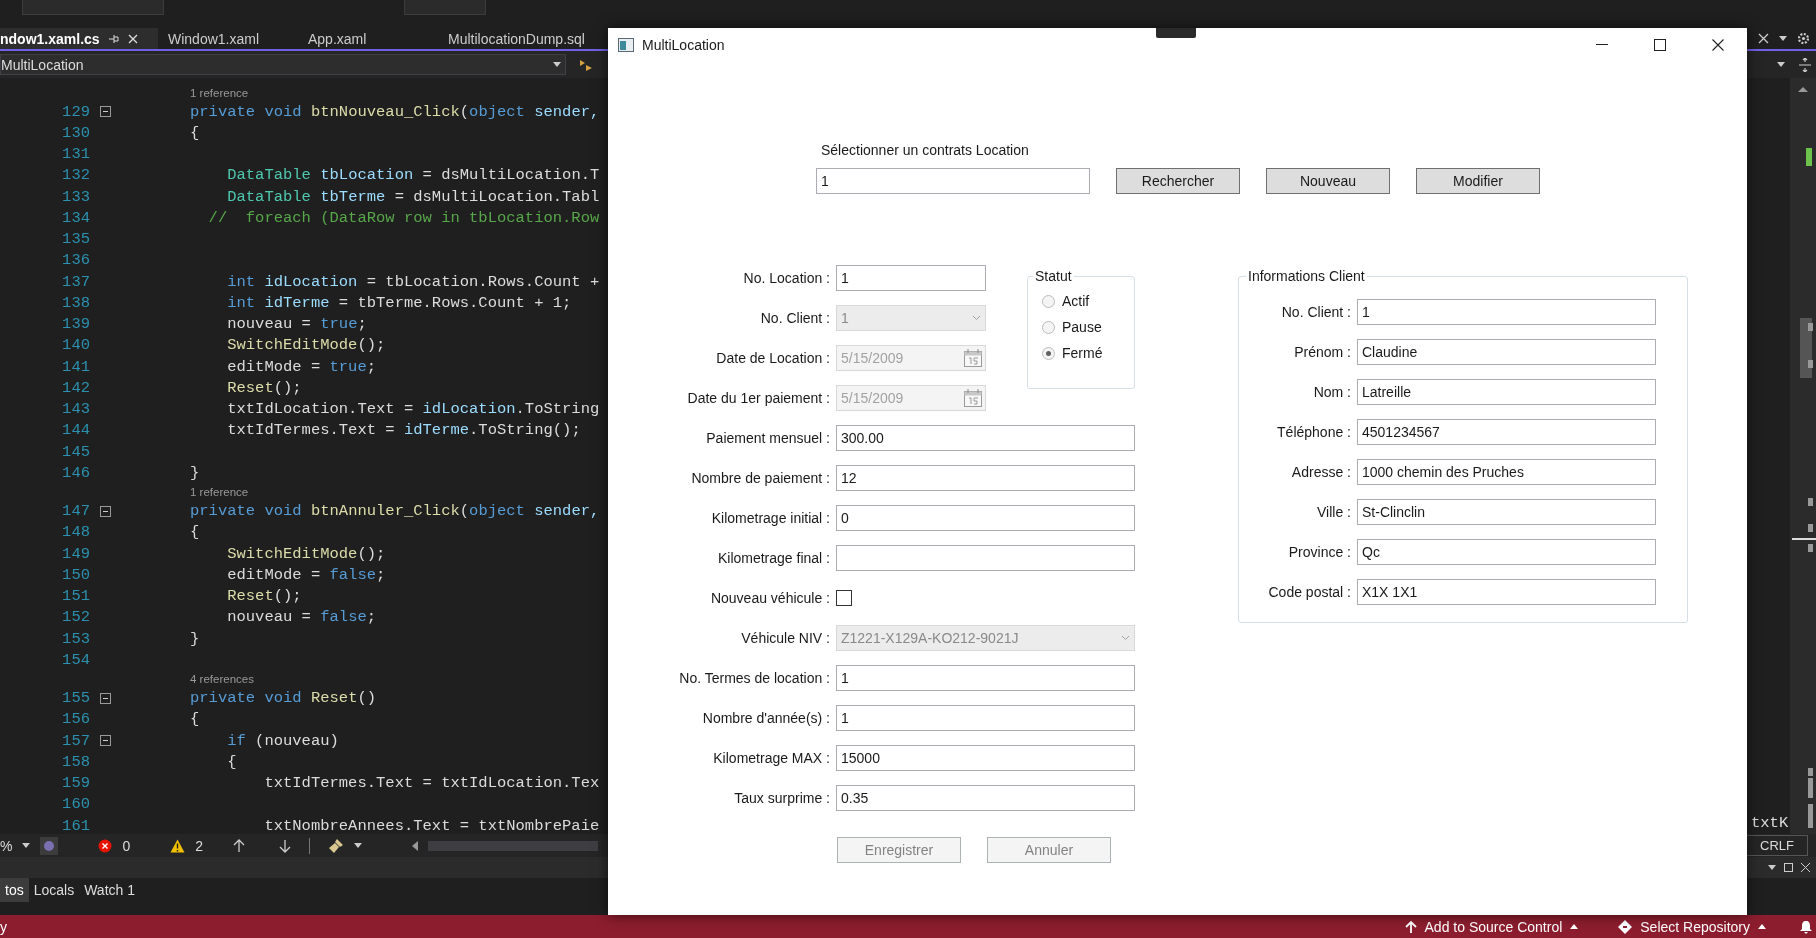  I want to click on action-button: Nouveau, so click(1328, 181).